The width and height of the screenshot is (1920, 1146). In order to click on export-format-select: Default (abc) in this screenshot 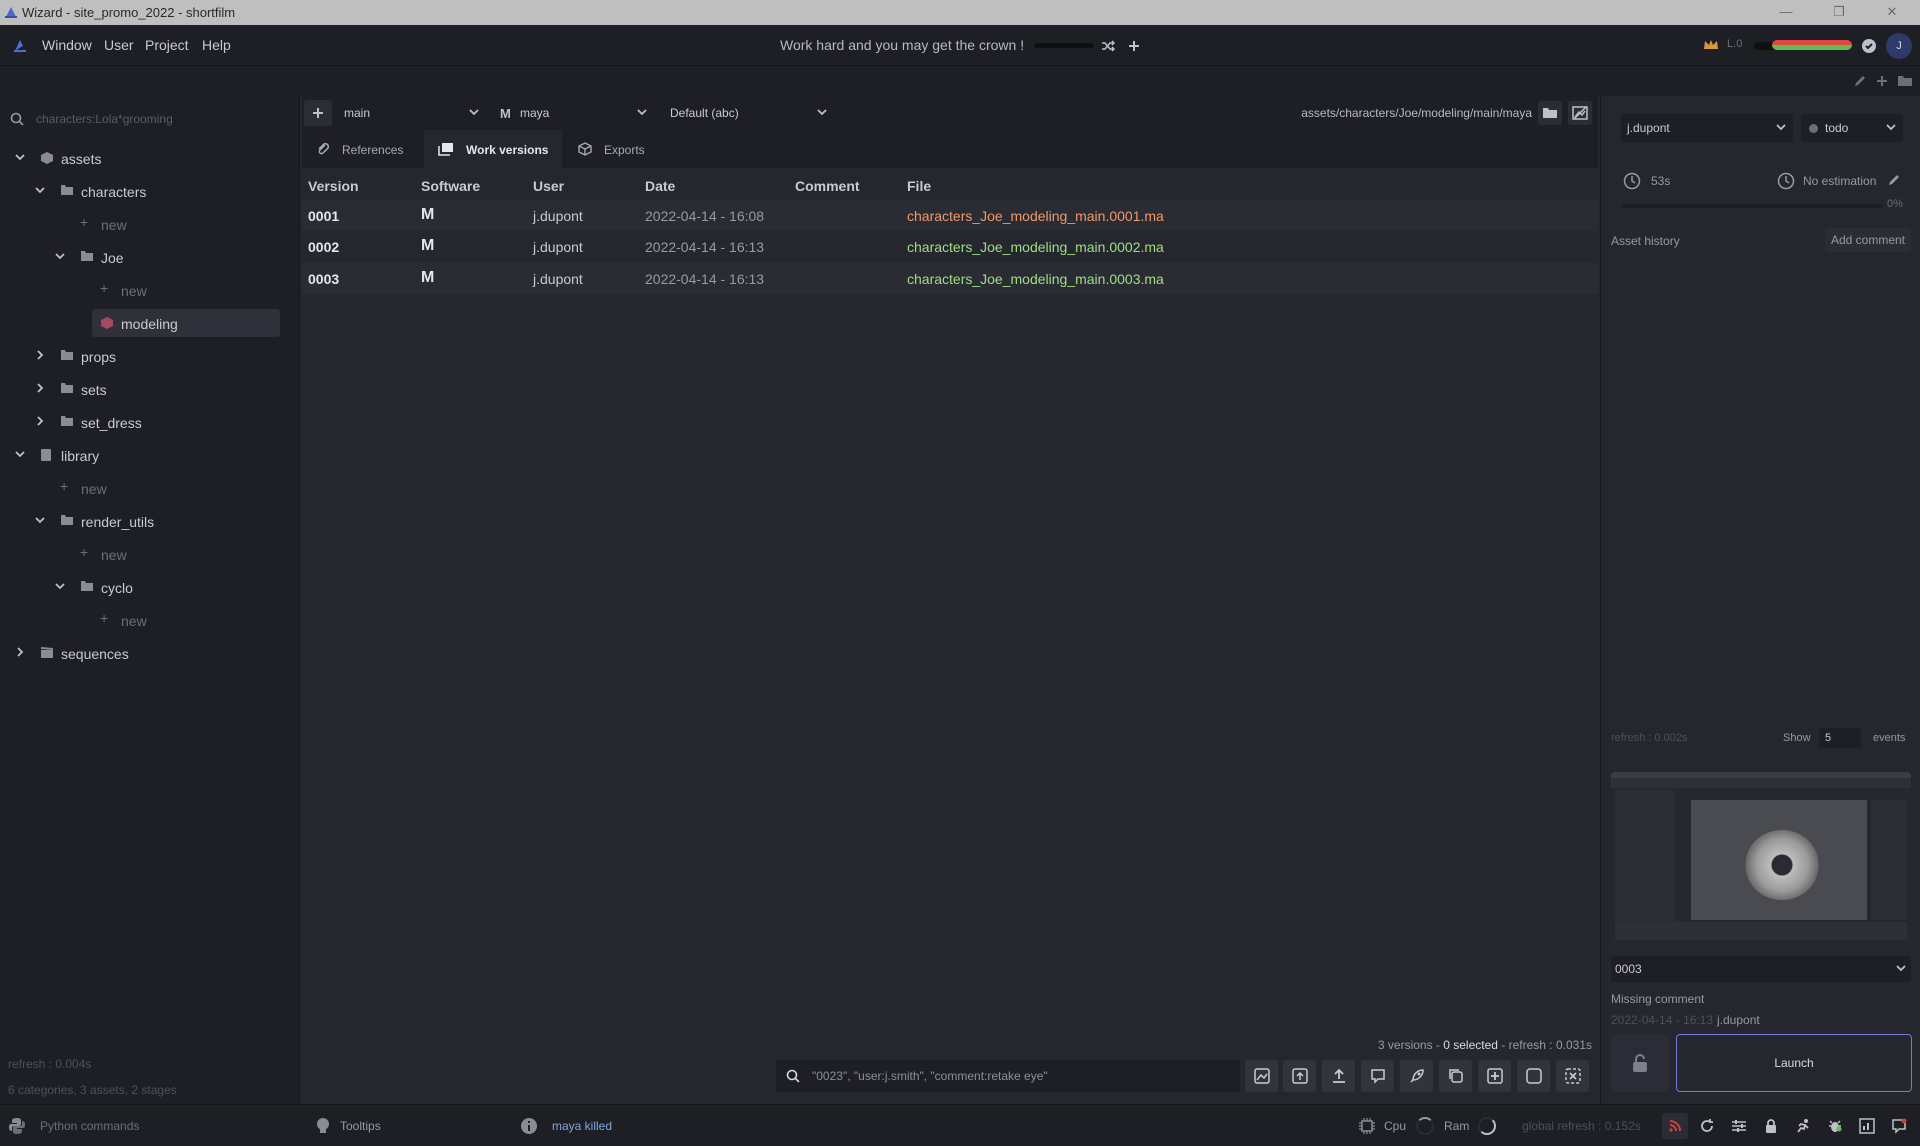, I will do `click(751, 113)`.